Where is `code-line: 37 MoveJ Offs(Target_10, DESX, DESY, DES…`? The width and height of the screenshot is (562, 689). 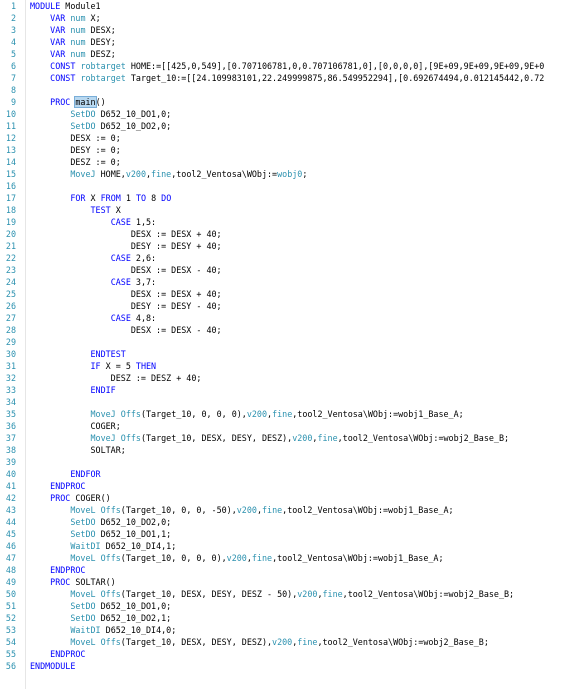
code-line: 37 MoveJ Offs(Target_10, DESX, DESY, DES… is located at coordinates (281, 438).